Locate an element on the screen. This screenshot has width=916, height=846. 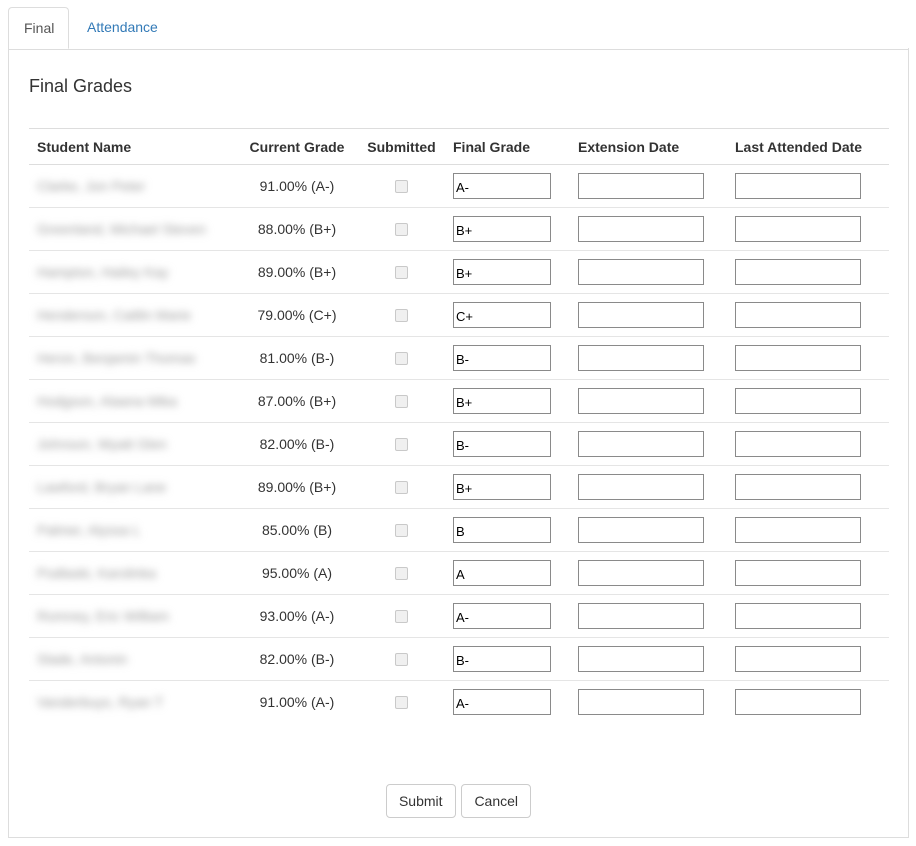
current-grade: 81.00% (B-) is located at coordinates (297, 358).